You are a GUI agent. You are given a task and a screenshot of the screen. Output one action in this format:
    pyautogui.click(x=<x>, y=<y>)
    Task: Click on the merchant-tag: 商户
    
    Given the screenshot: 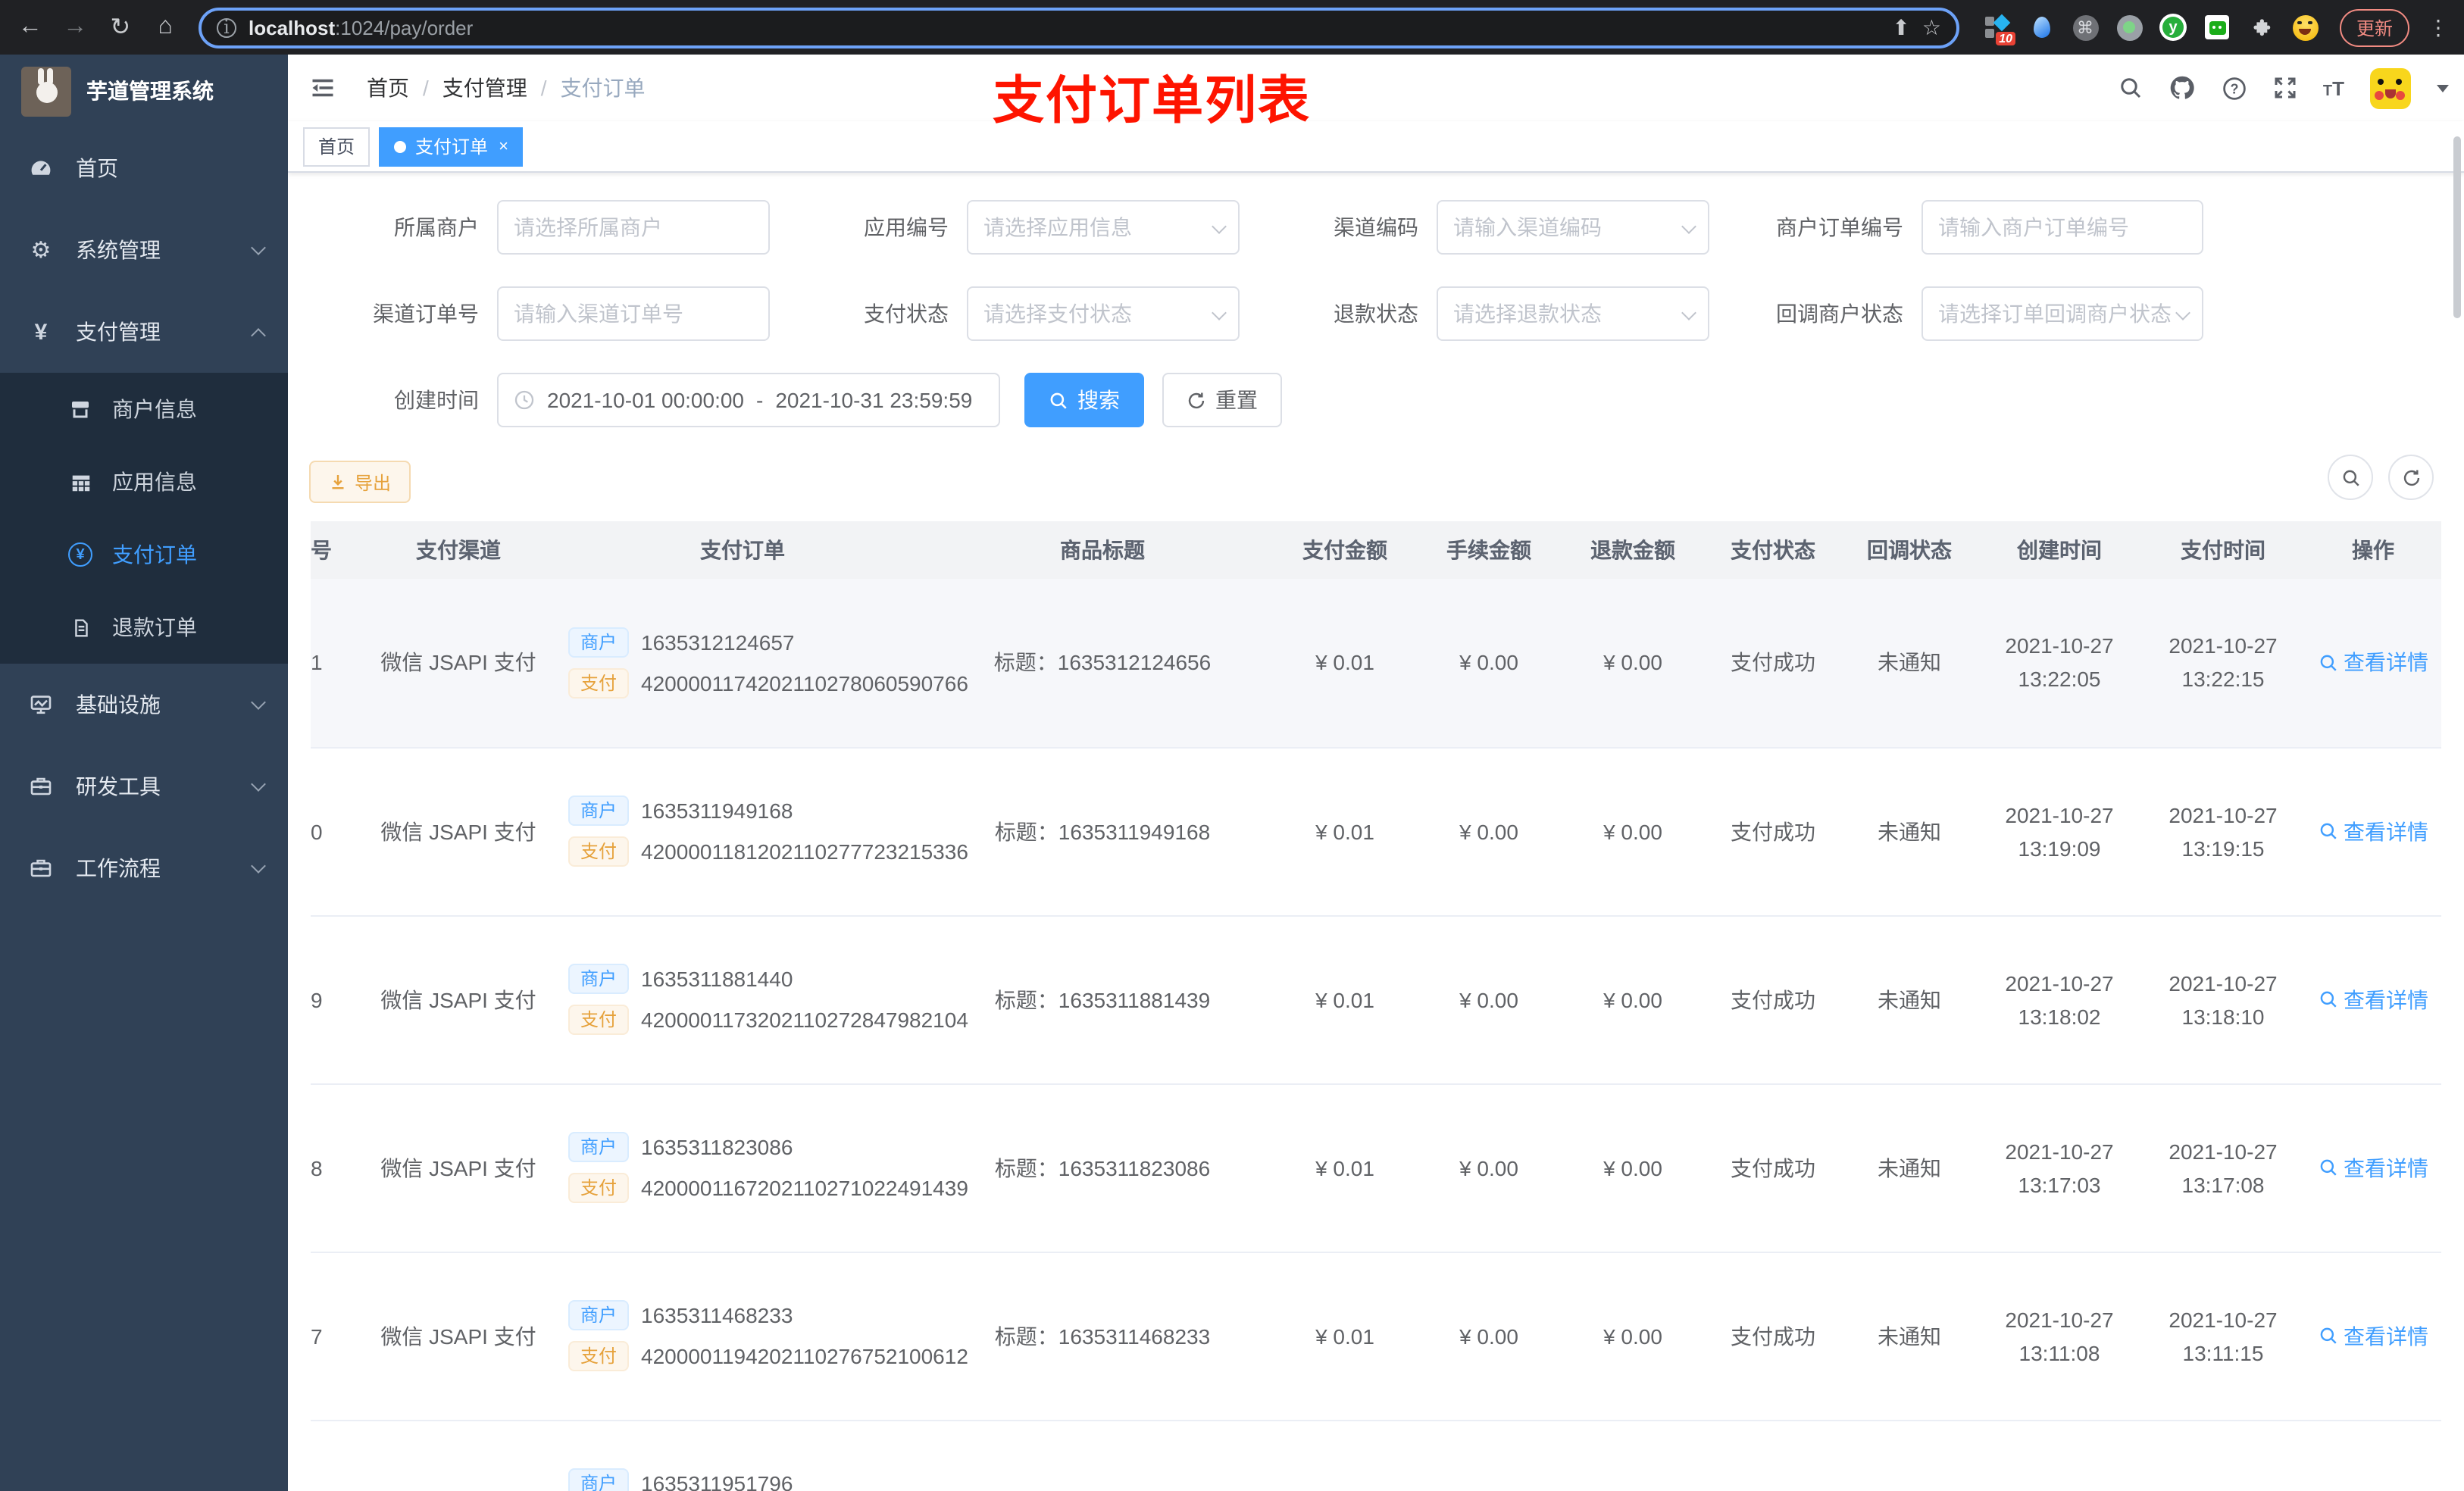 What is the action you would take?
    pyautogui.click(x=599, y=979)
    